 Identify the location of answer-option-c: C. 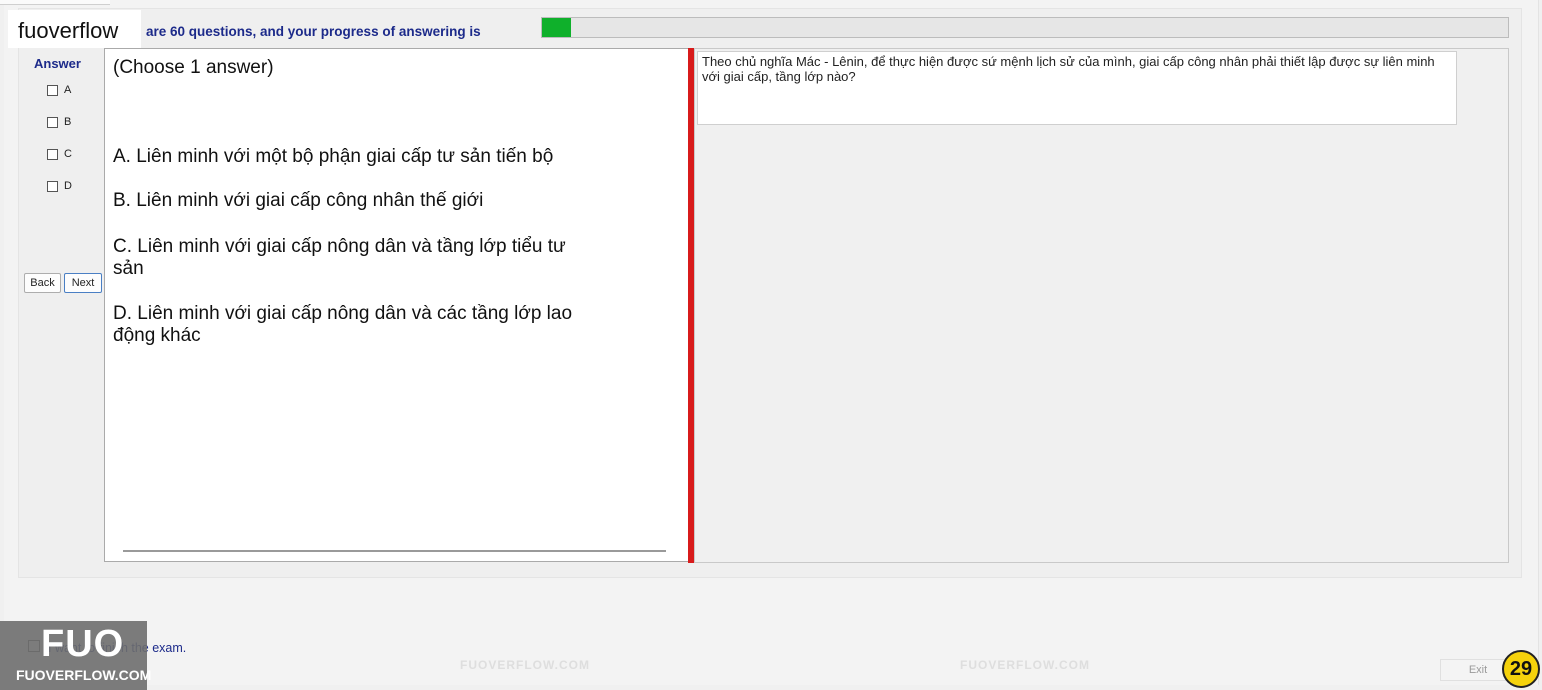
(59, 154).